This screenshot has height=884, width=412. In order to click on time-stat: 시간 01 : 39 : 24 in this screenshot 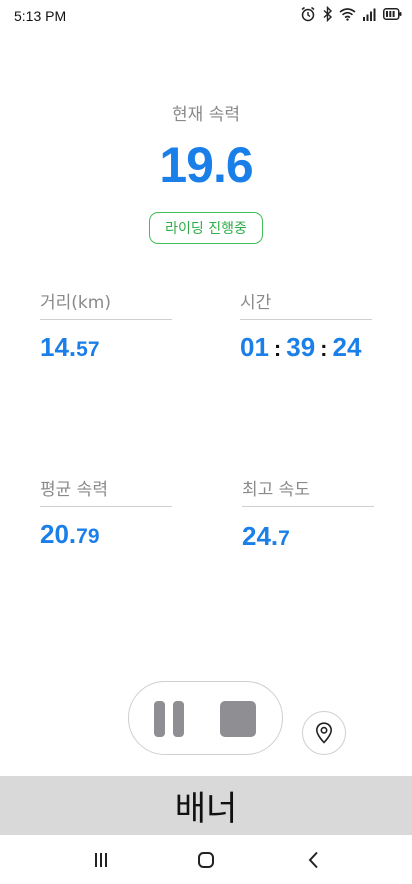, I will do `click(306, 325)`.